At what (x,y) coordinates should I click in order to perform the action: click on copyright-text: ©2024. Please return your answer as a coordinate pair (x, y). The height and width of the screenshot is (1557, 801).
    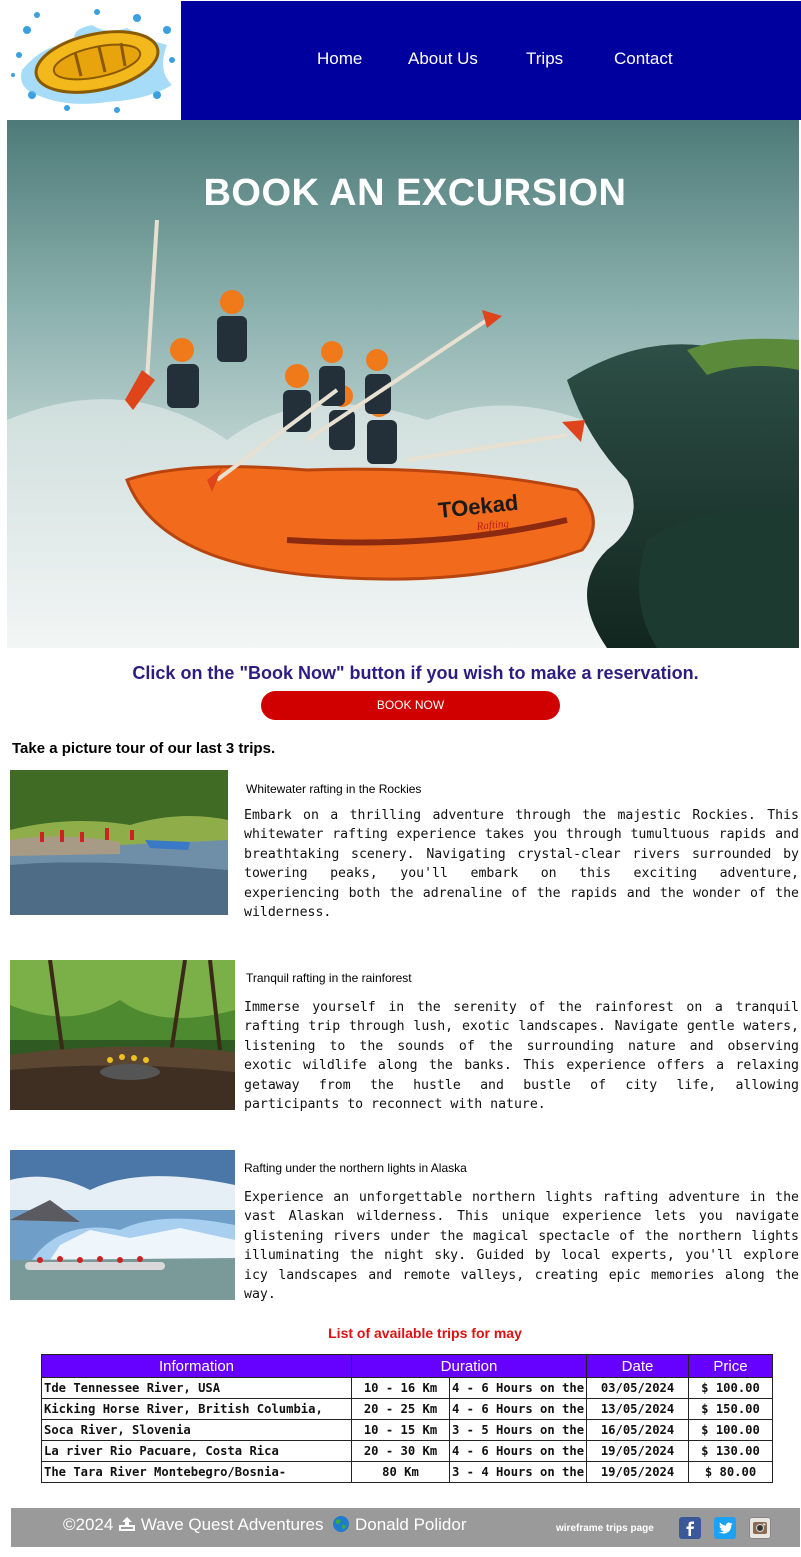
    Looking at the image, I should click on (88, 1524).